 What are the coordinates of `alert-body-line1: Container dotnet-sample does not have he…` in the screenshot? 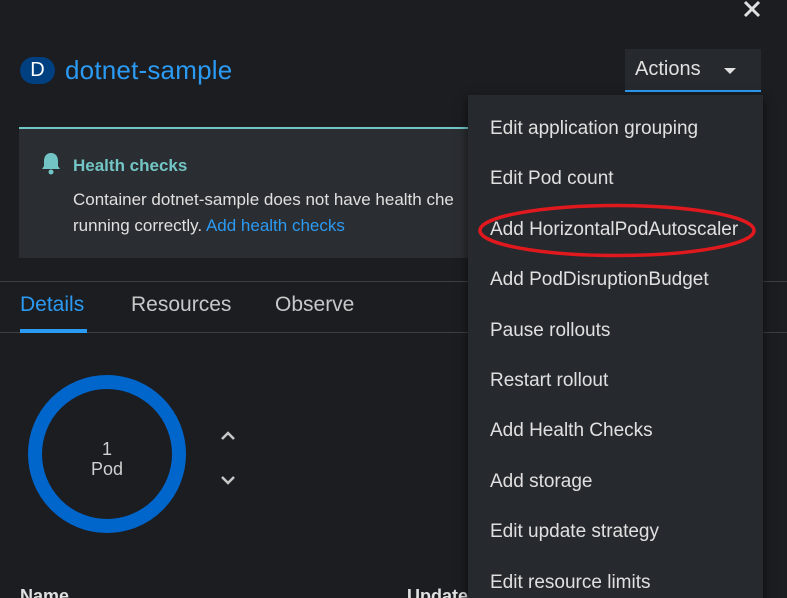 It's located at (263, 199).